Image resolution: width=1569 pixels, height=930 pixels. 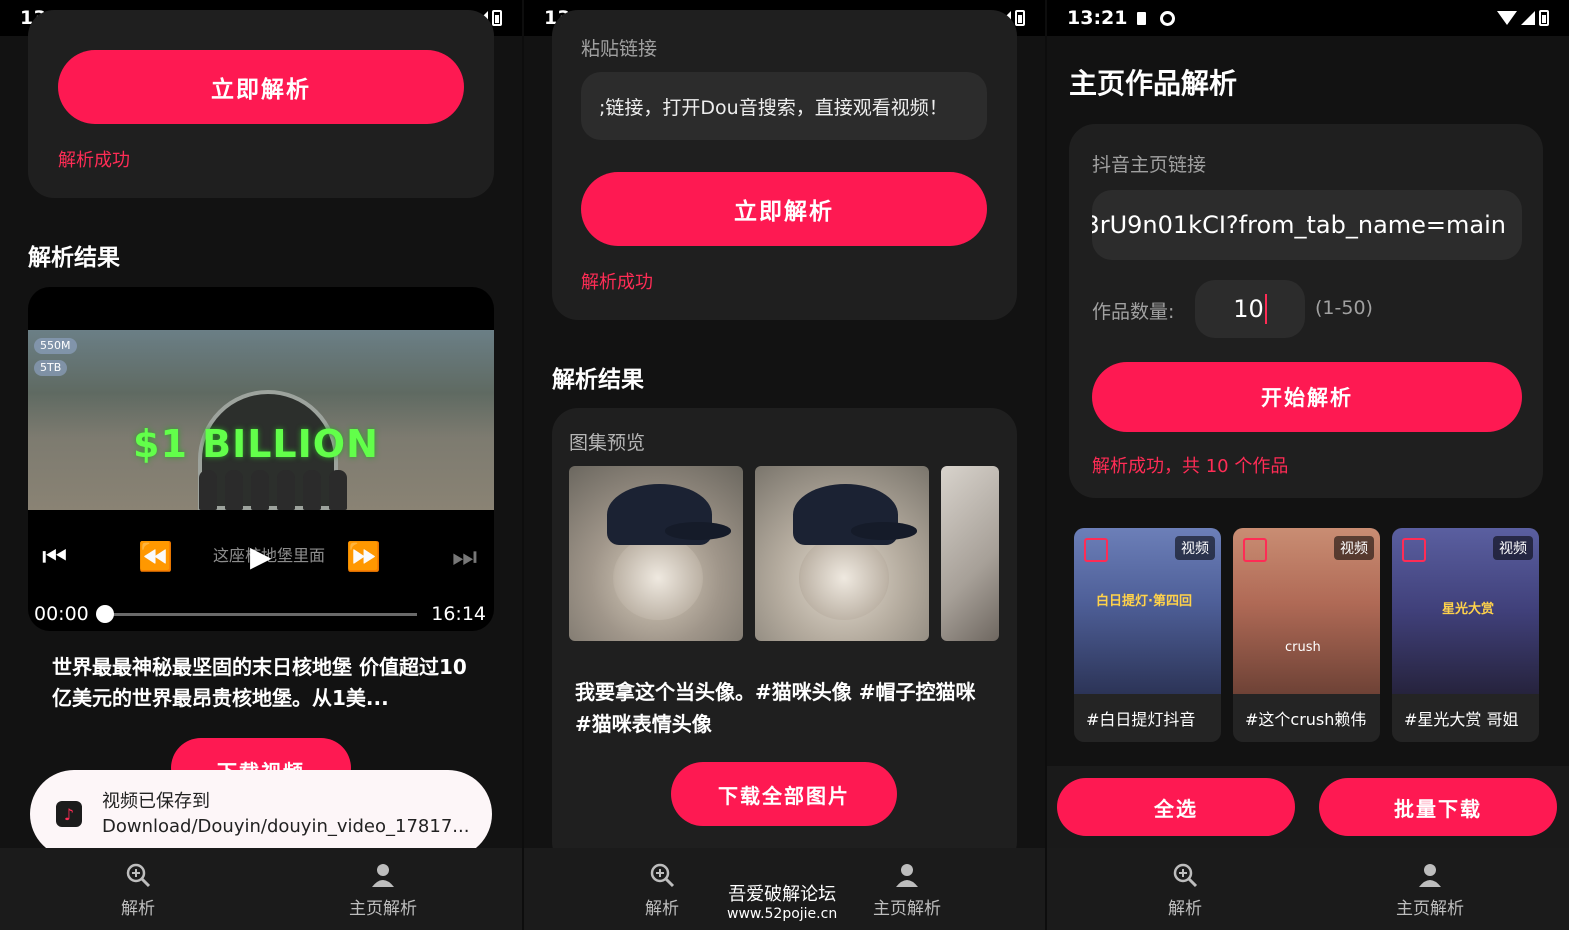 I want to click on player-controls: ⏮ ⏪ ▶ ⏩ ⏭, so click(x=261, y=557).